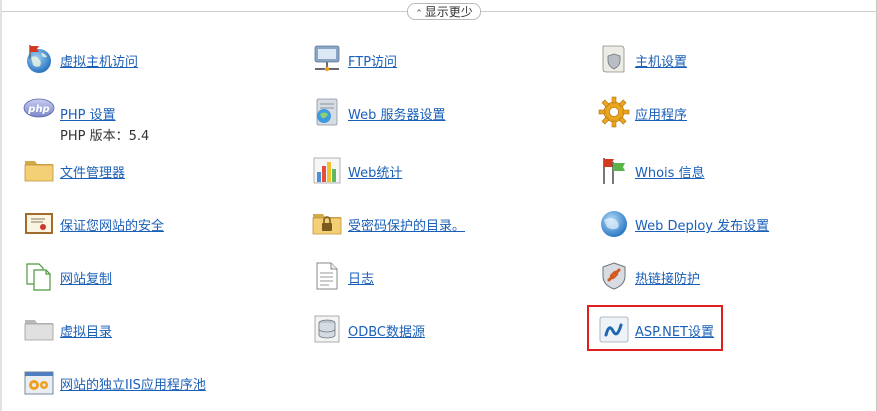  Describe the element at coordinates (614, 171) in the screenshot. I see `flags-icon` at that location.